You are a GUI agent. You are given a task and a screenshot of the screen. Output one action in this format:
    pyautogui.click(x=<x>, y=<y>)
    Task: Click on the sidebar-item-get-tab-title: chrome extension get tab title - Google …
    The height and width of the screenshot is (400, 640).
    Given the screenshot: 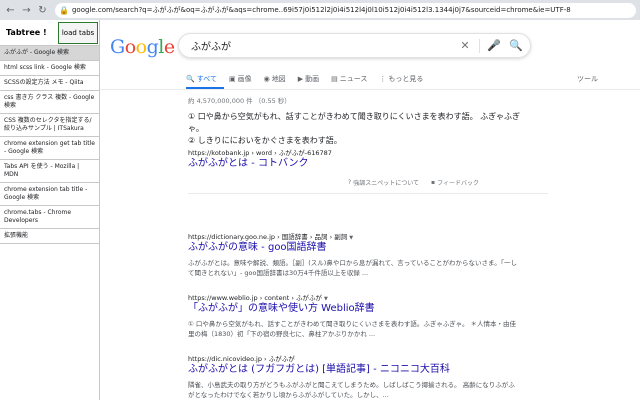 What is the action you would take?
    pyautogui.click(x=49, y=148)
    